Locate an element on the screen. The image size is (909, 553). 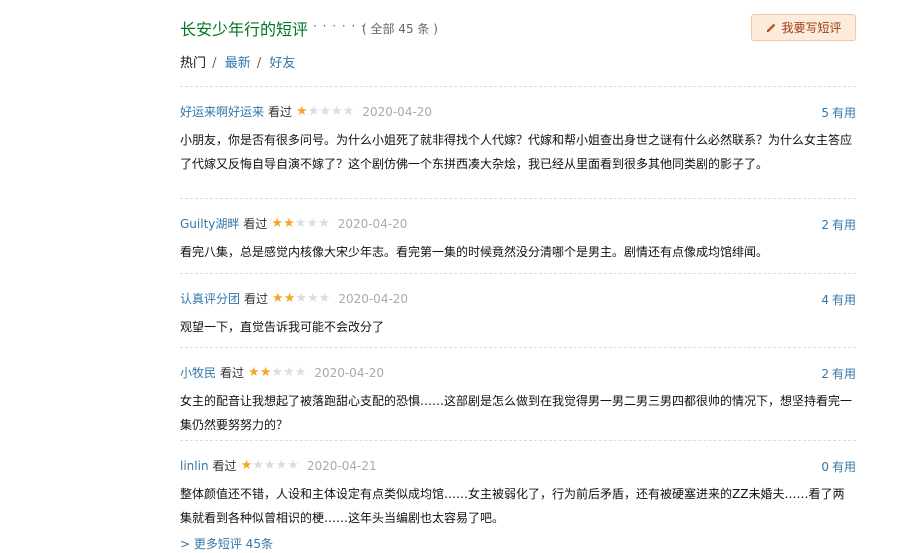
useful-votes: 5 有用 is located at coordinates (838, 112).